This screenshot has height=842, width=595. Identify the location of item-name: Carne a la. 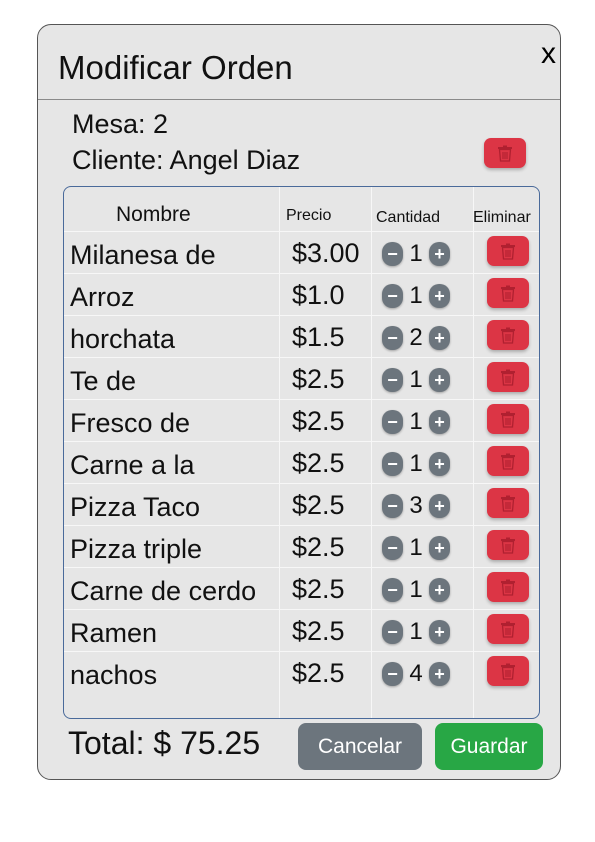
(132, 465).